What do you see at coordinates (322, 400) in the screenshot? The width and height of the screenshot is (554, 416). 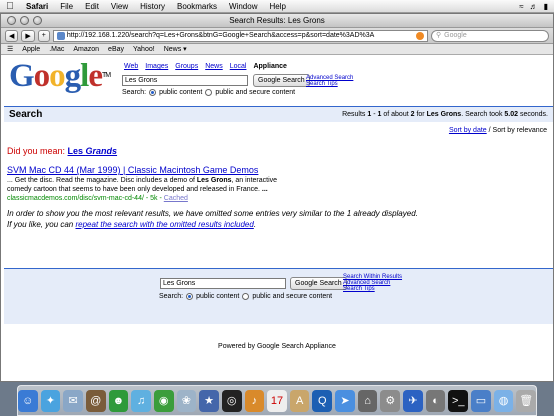 I see `quicktime-icon: Q` at bounding box center [322, 400].